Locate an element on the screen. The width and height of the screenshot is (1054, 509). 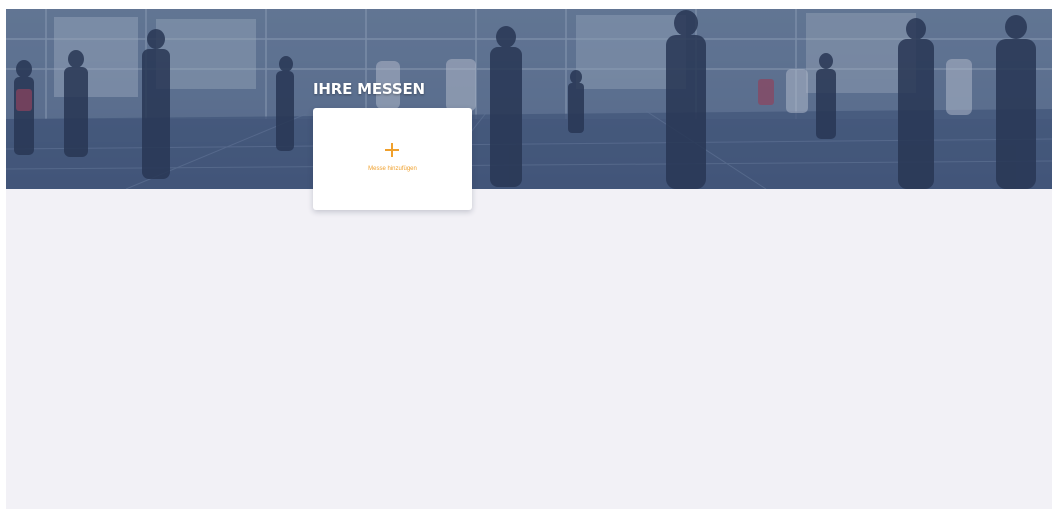
plus-icon is located at coordinates (392, 150).